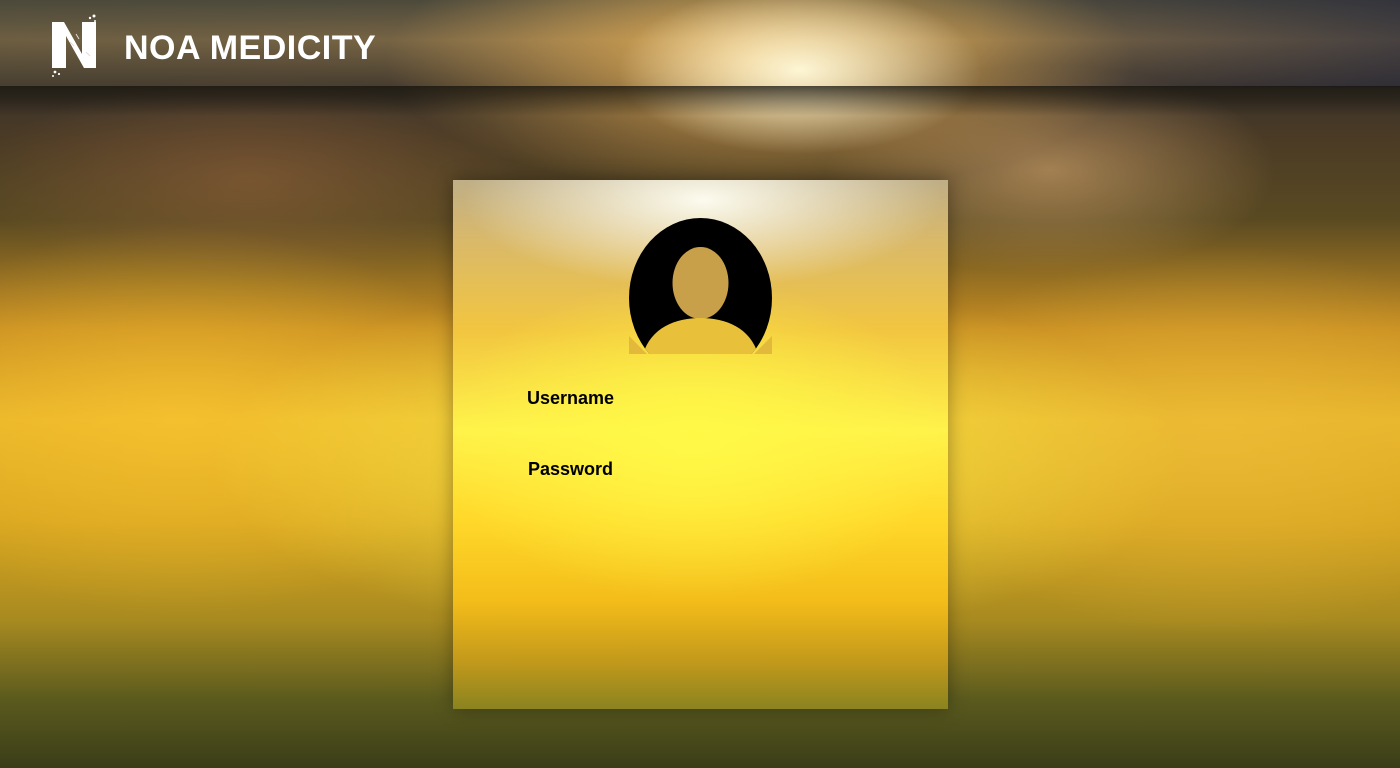  Describe the element at coordinates (700, 286) in the screenshot. I see `user-avatar-icon` at that location.